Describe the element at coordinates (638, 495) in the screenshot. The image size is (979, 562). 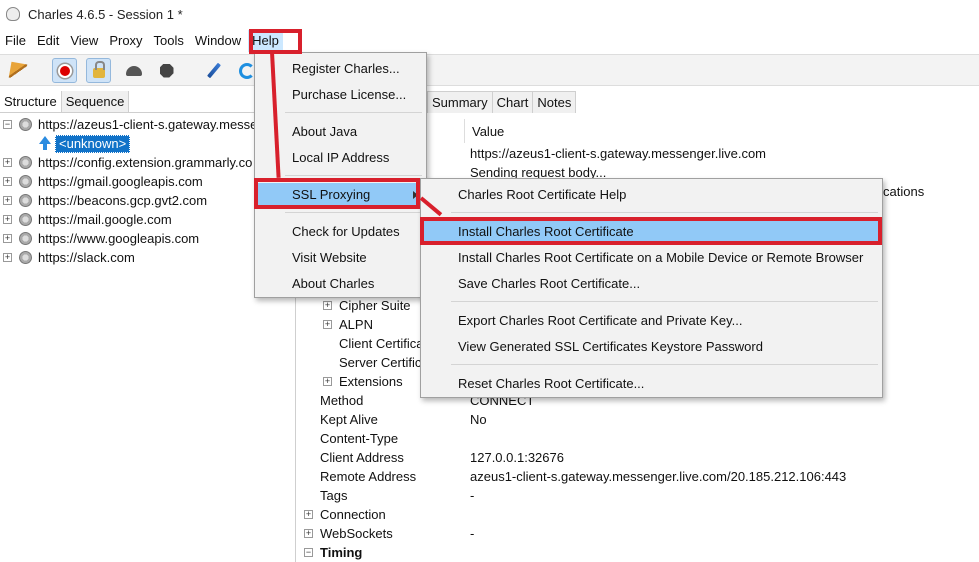
I see `property-row: Tags -` at that location.